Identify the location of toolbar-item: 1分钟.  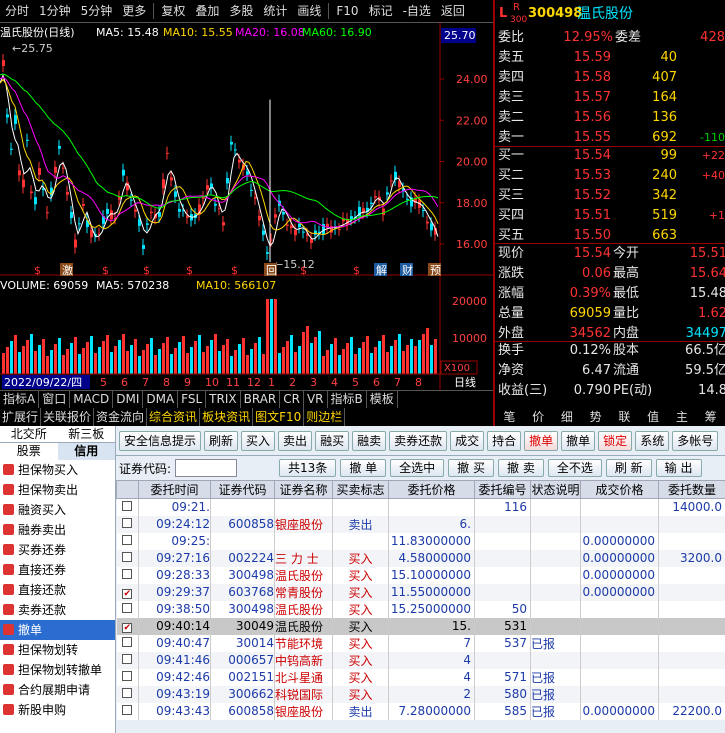
(55, 11).